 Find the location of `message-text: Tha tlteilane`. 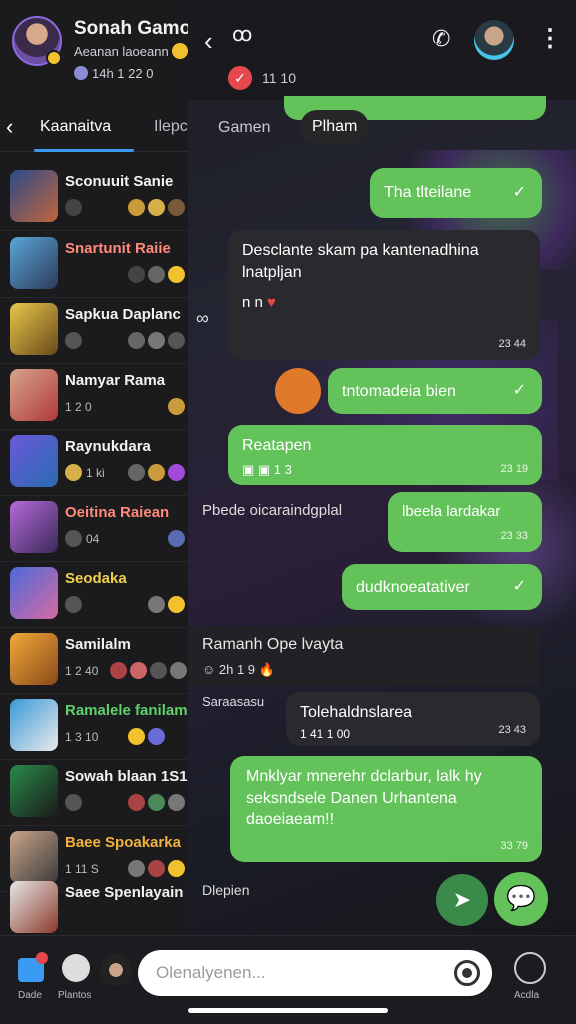

message-text: Tha tlteilane is located at coordinates (428, 192).